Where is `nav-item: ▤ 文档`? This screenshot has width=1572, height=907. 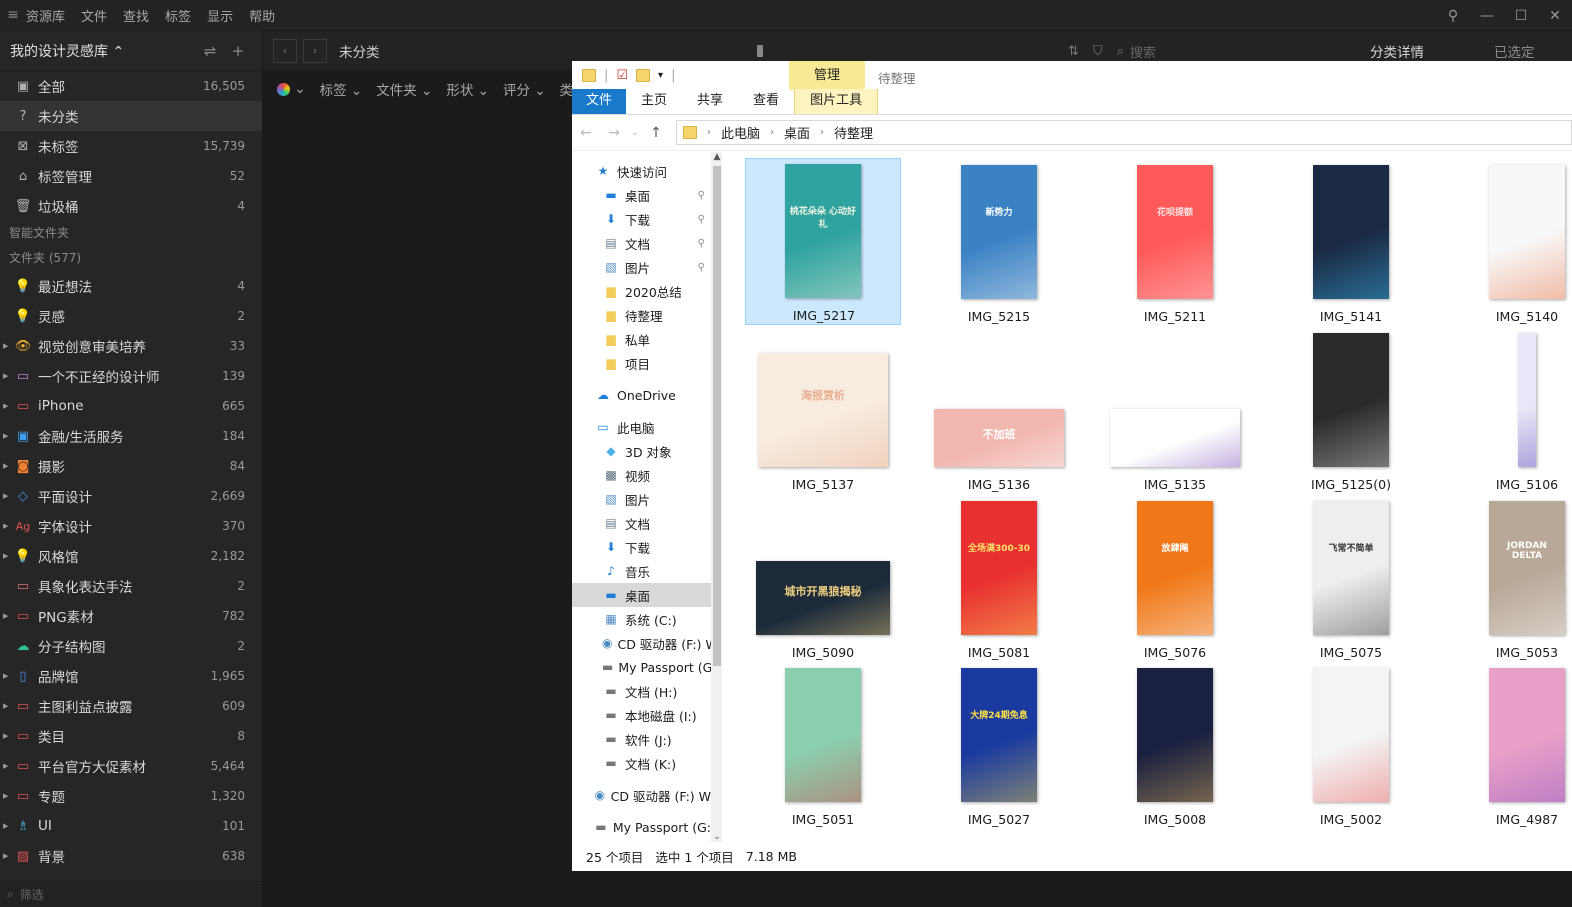 nav-item: ▤ 文档 is located at coordinates (641, 523).